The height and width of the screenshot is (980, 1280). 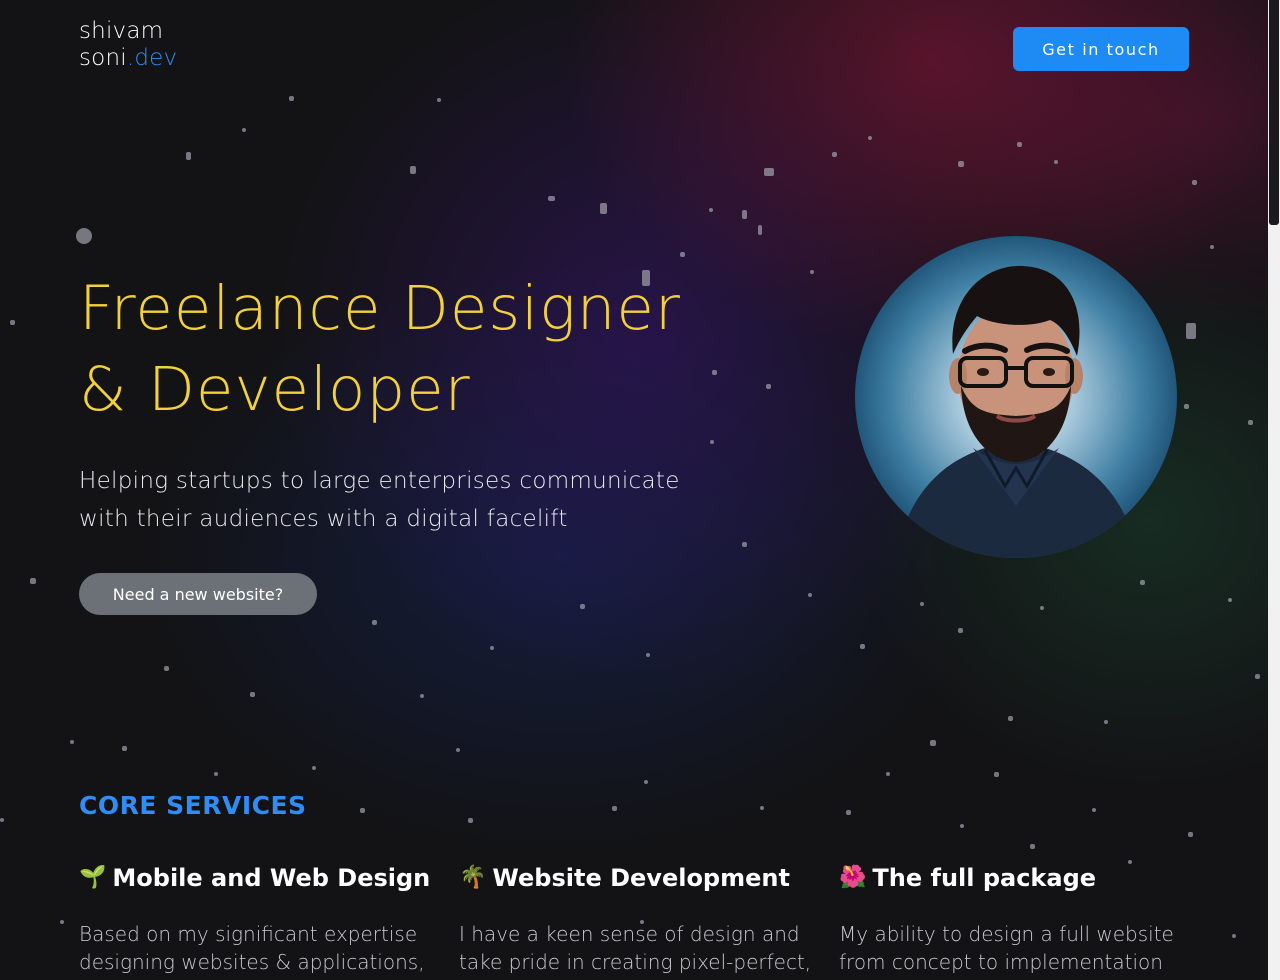 What do you see at coordinates (93, 877) in the screenshot?
I see `seedling-icon: 🌱` at bounding box center [93, 877].